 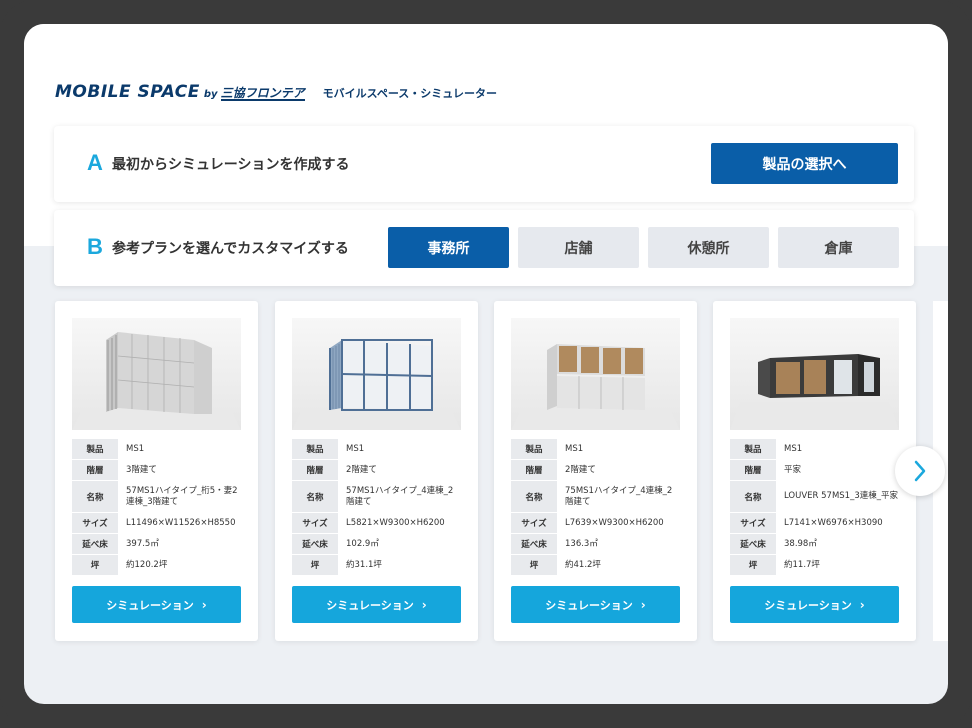 What do you see at coordinates (362, 543) in the screenshot?
I see `spec-floor-area: 102.9㎡` at bounding box center [362, 543].